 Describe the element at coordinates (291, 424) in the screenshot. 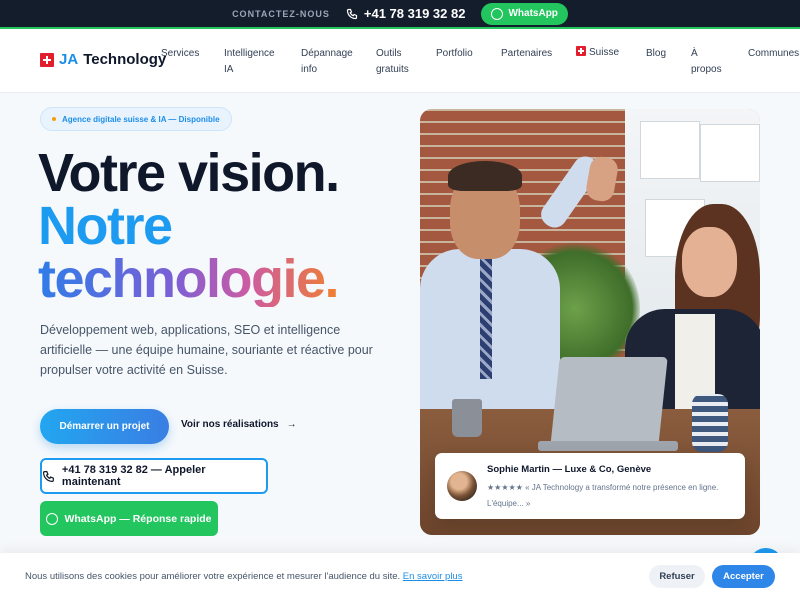

I see `arrow-right-icon: →` at that location.